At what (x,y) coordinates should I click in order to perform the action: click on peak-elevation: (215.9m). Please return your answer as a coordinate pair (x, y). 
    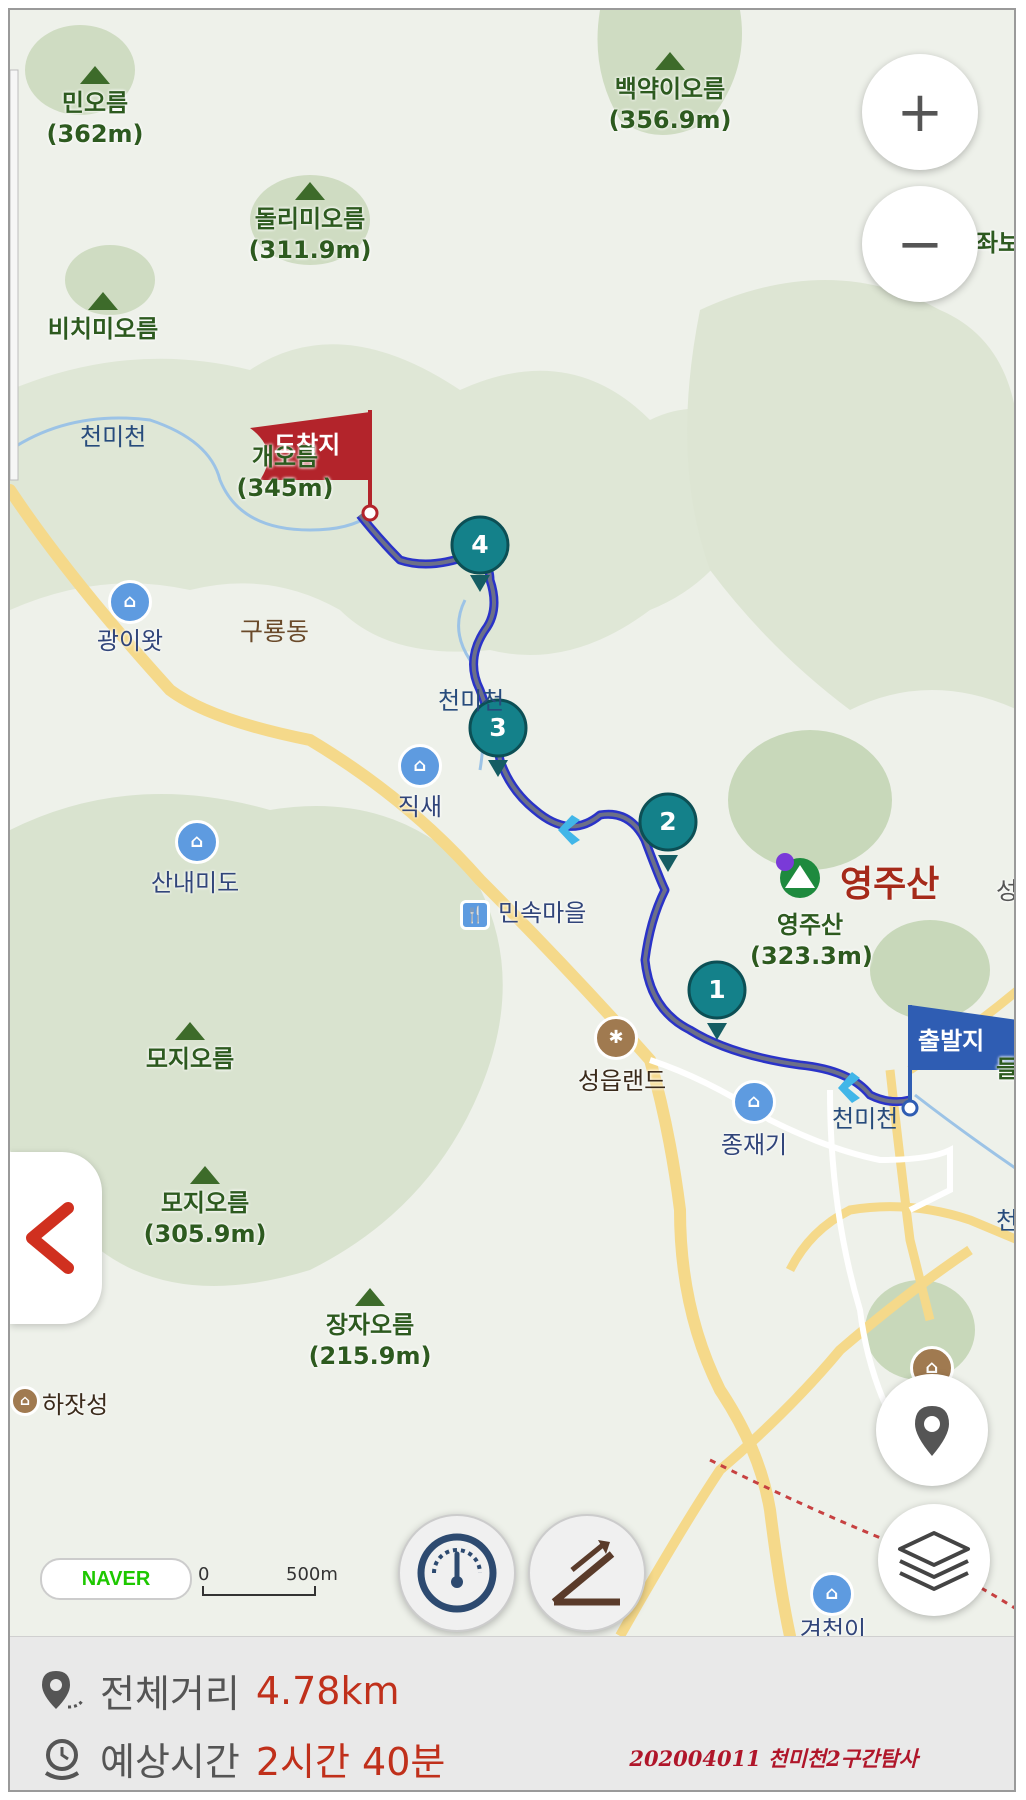
    Looking at the image, I should click on (370, 1356).